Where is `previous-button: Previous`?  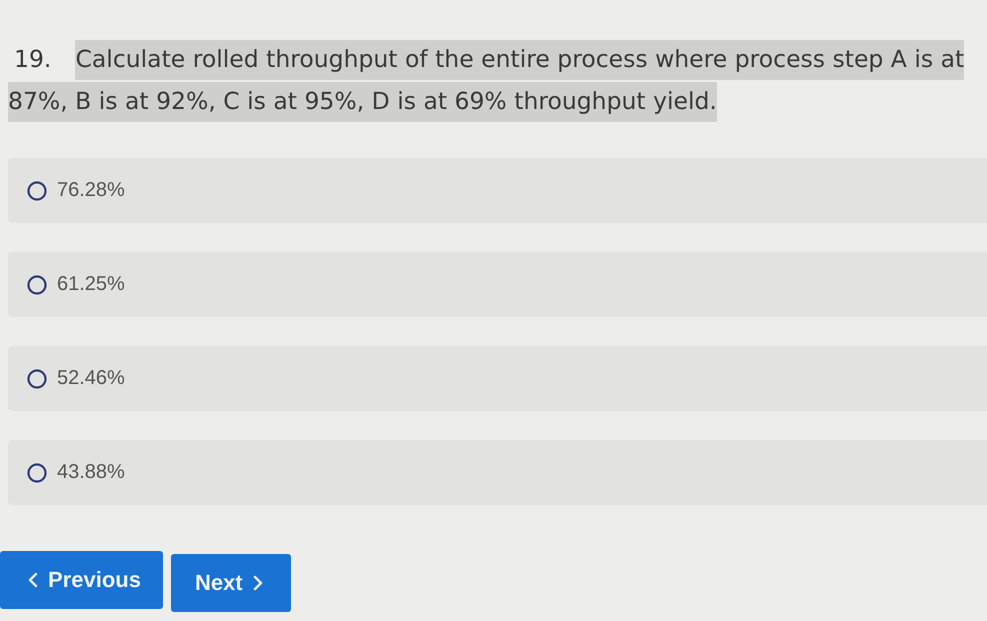 previous-button: Previous is located at coordinates (81, 580).